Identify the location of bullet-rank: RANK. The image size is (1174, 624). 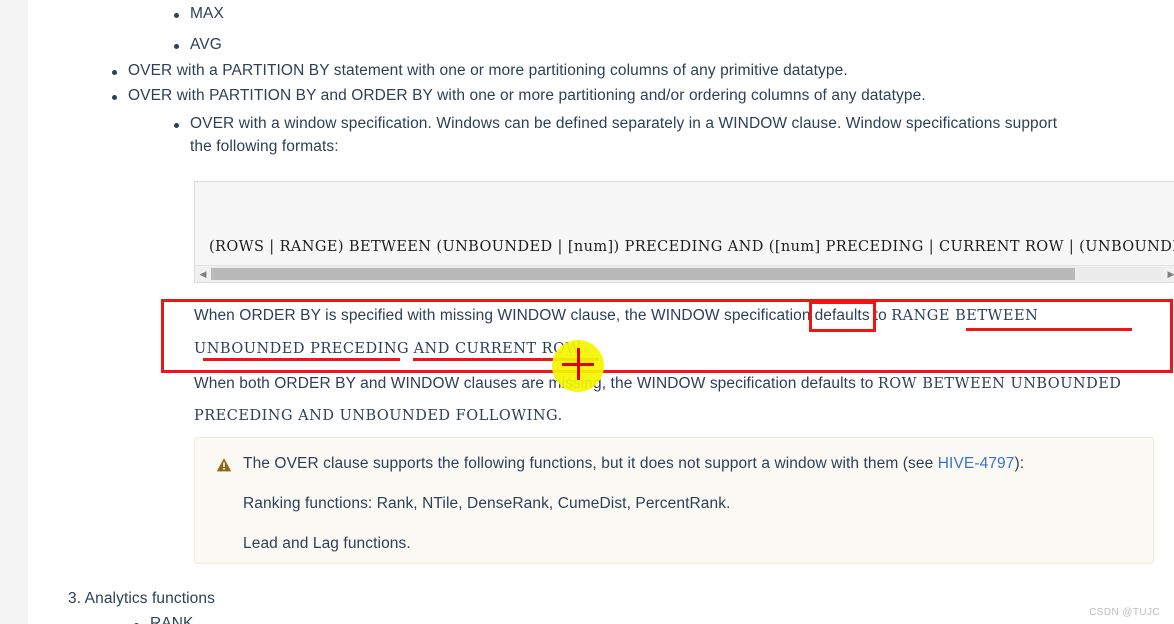
(160, 618).